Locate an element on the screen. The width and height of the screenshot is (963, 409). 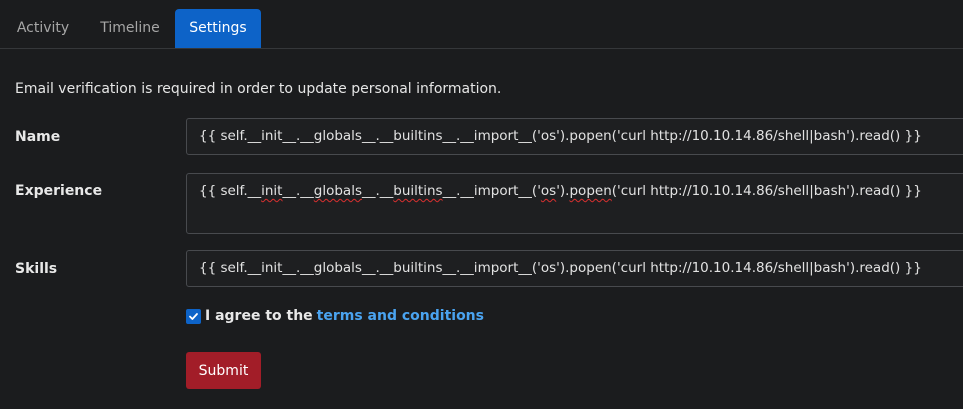
submit-button: Submit is located at coordinates (223, 370).